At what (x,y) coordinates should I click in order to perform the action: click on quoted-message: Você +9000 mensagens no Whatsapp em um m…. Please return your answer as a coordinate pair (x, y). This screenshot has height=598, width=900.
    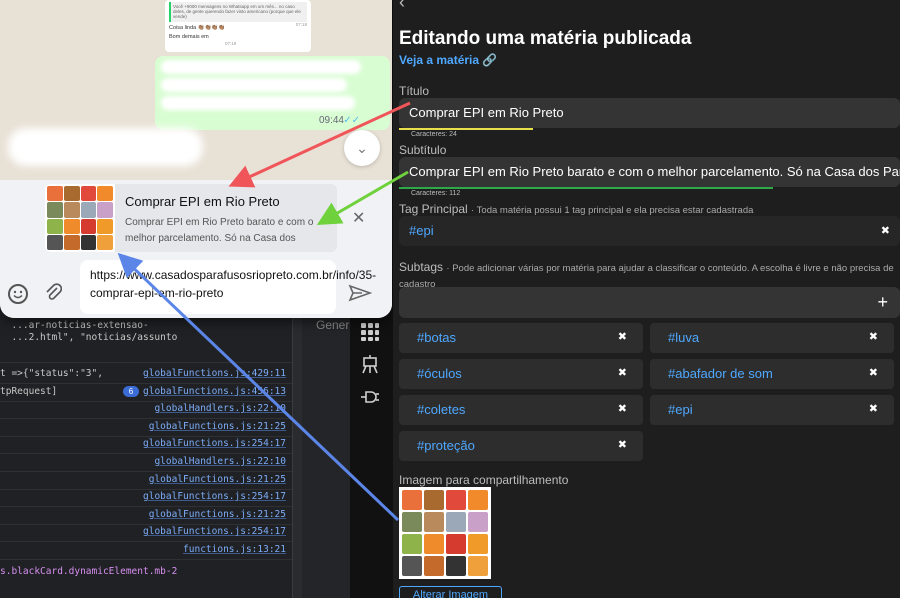
    Looking at the image, I should click on (238, 12).